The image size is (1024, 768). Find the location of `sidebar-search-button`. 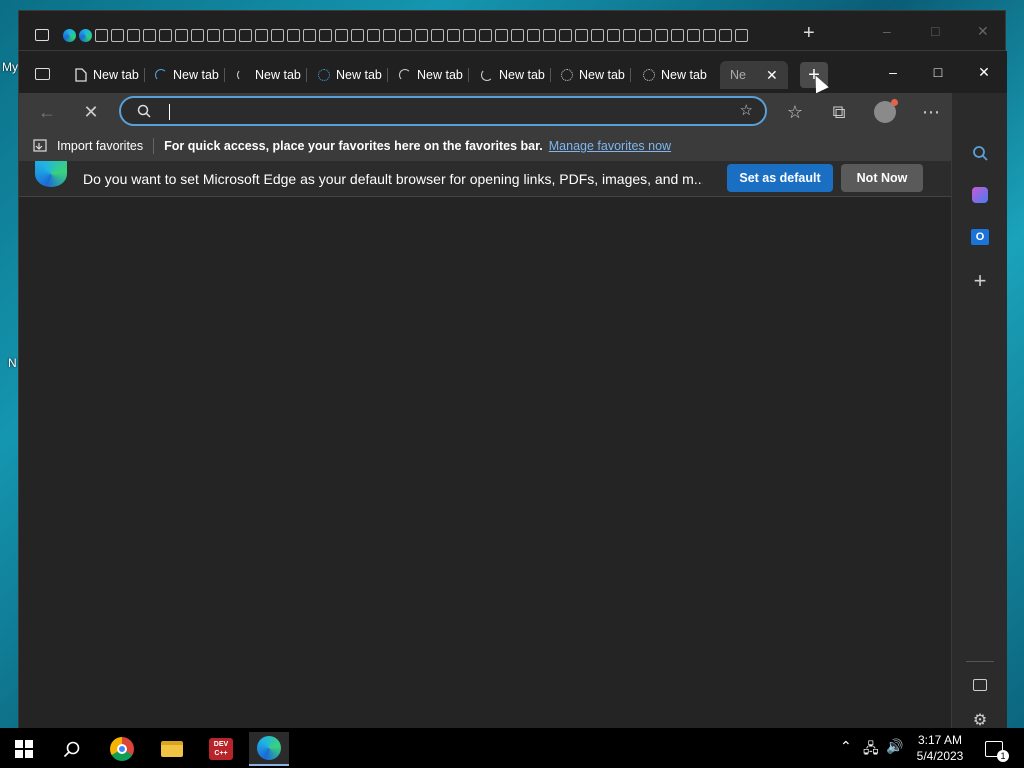

sidebar-search-button is located at coordinates (980, 153).